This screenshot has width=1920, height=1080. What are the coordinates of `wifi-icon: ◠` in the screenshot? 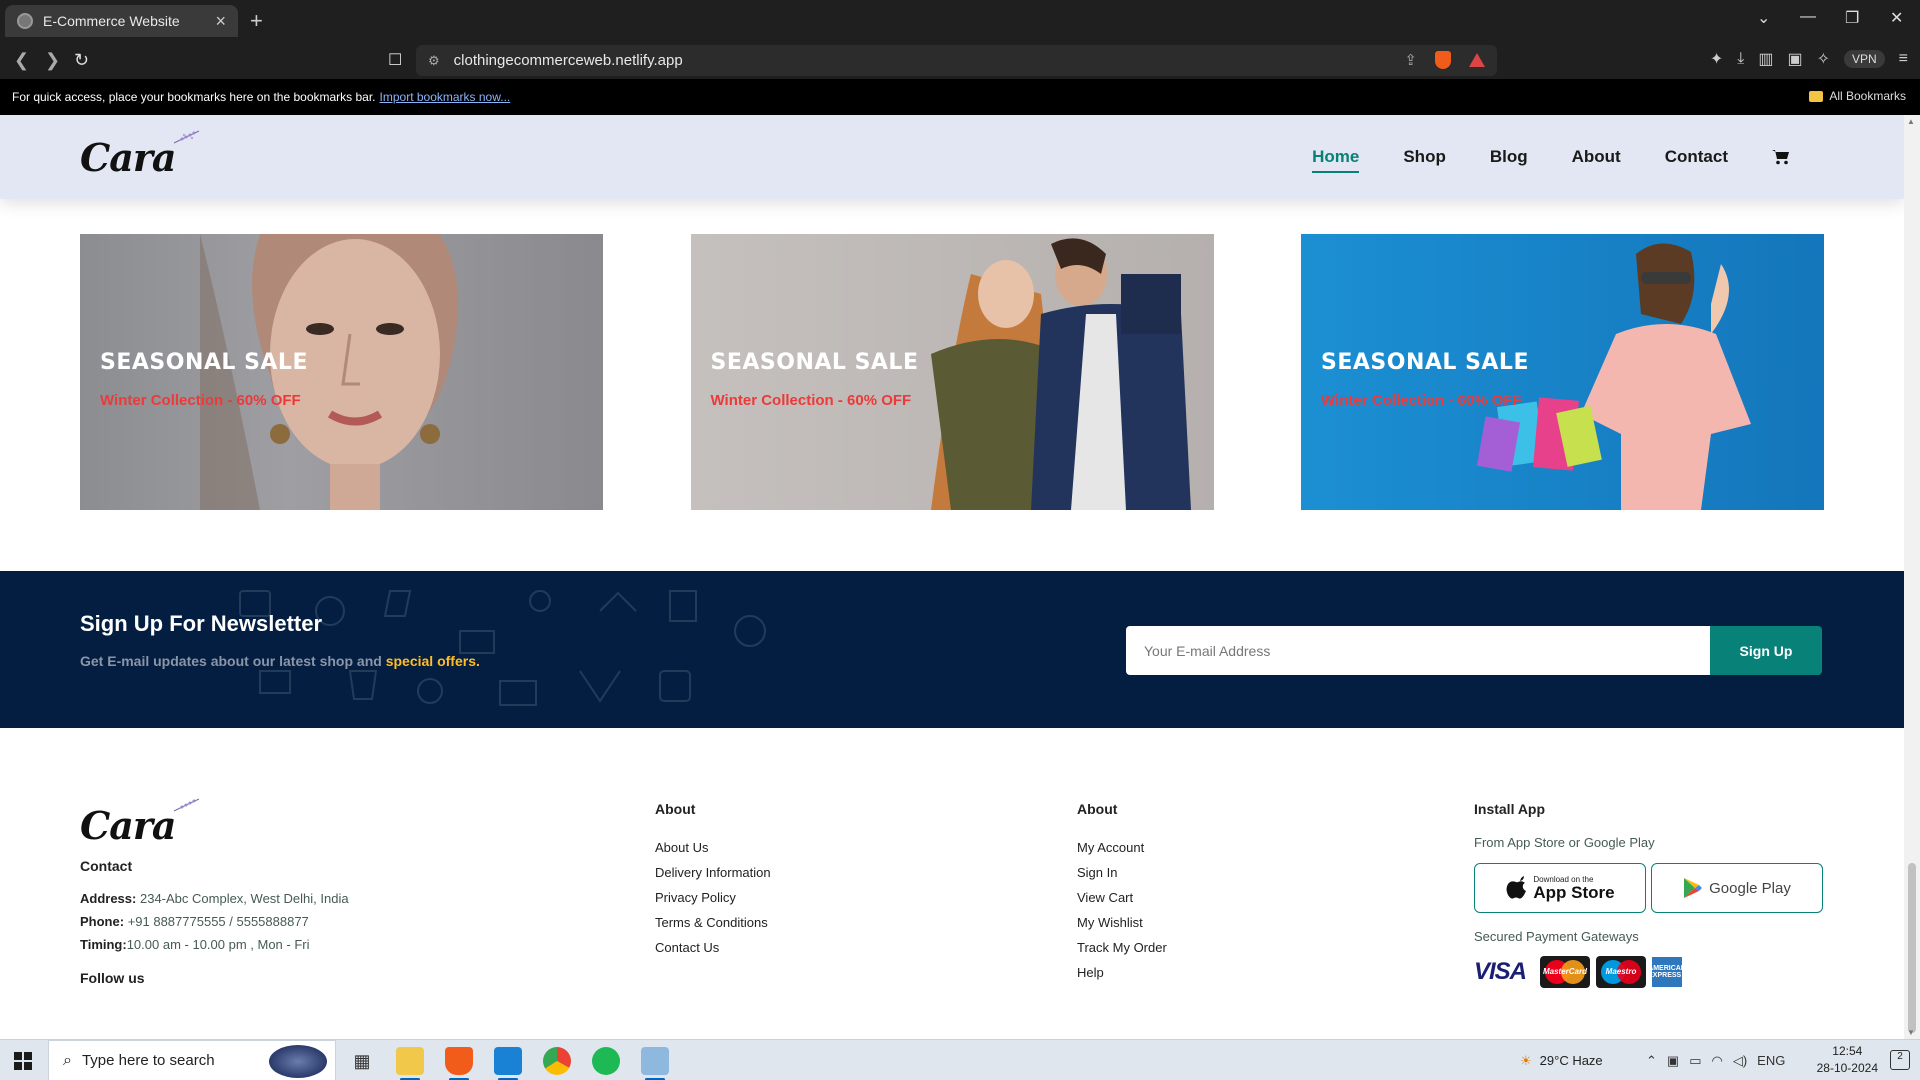 It's located at (1717, 1061).